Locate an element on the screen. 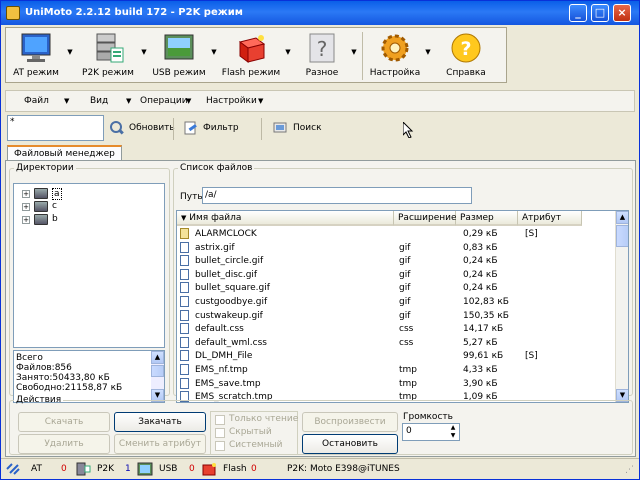  flash-mode-dropdown: ▼ is located at coordinates (288, 52).